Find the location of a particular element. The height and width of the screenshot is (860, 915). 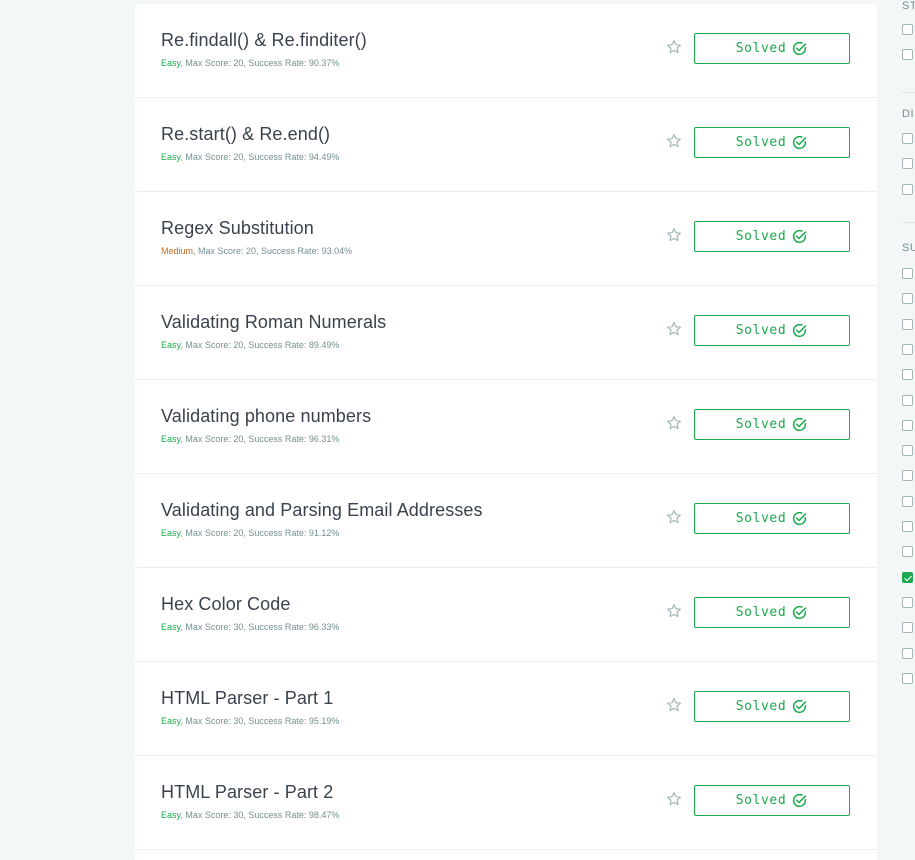

score-success-rate: , Max Score: 20, Success Rate: 96.31% is located at coordinates (260, 439).